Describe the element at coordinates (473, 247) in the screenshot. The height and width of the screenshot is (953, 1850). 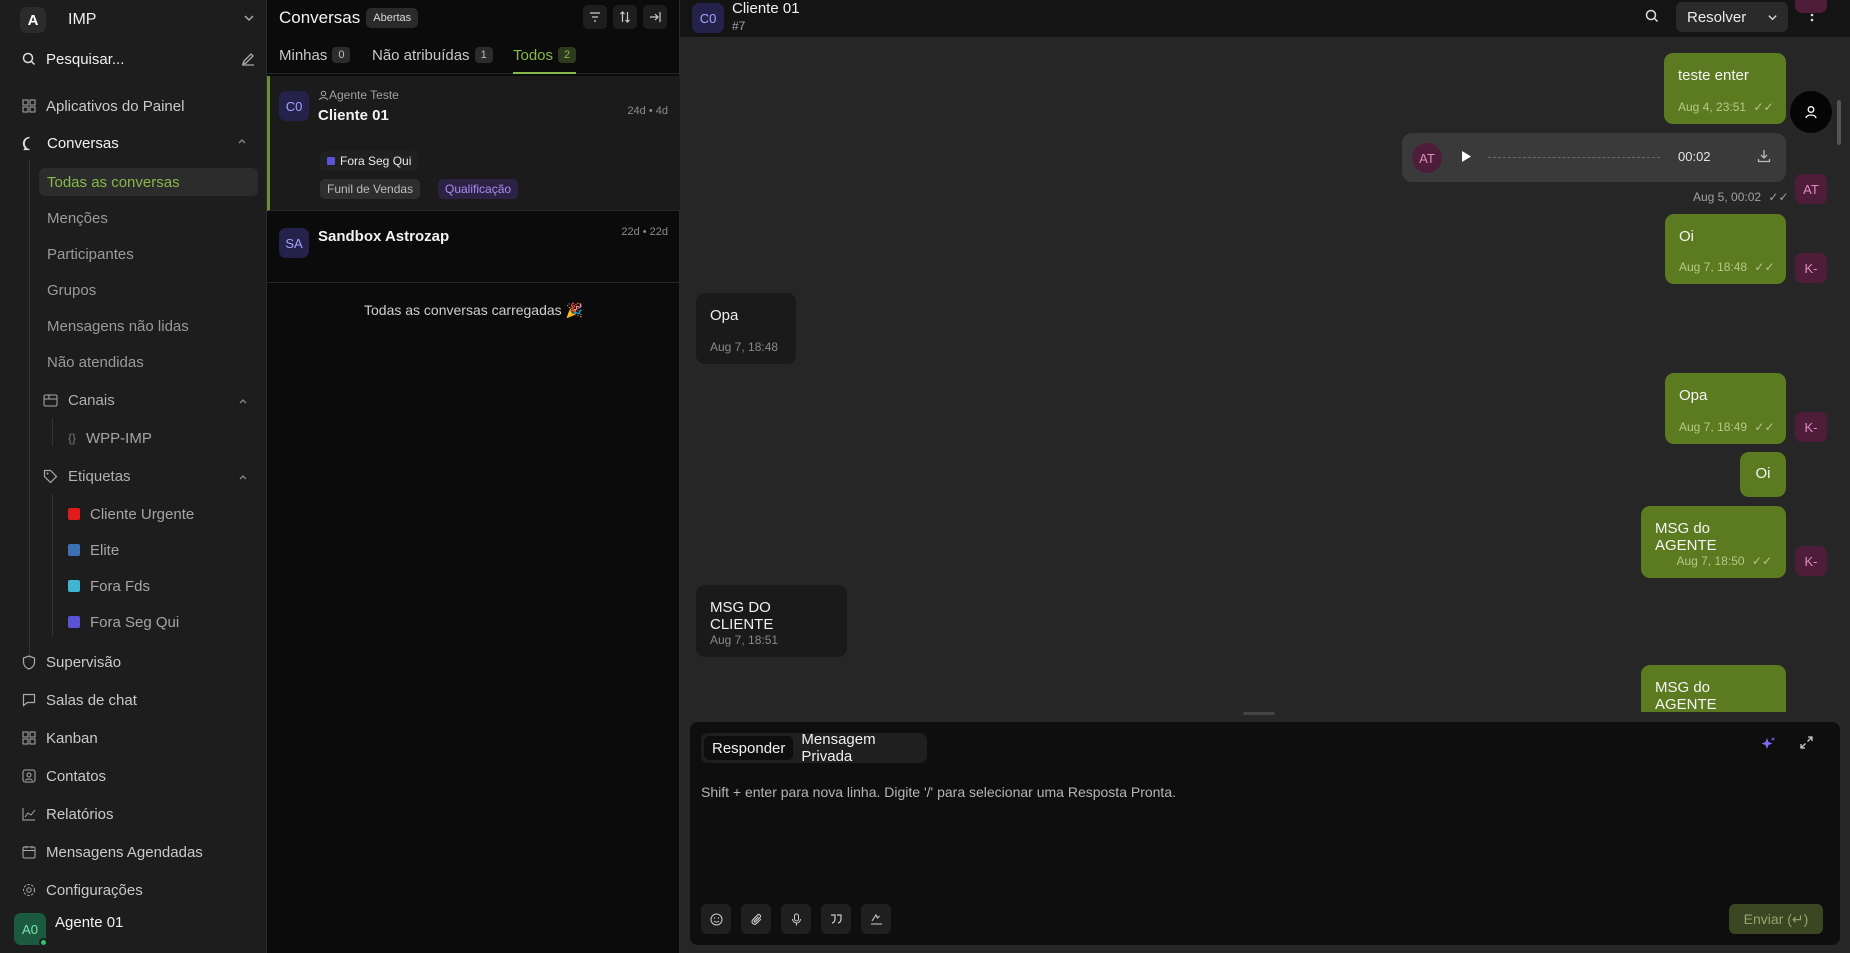
I see `conversation-item: SA Sandbox Astrozap 22d • 22d` at that location.